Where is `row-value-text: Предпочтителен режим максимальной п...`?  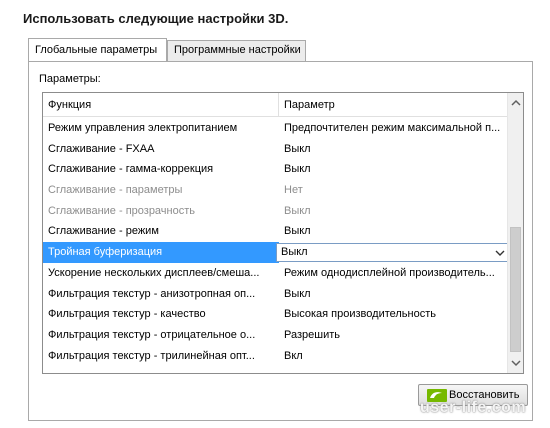
row-value-text: Предпочтителен режим максимальной п... is located at coordinates (392, 128).